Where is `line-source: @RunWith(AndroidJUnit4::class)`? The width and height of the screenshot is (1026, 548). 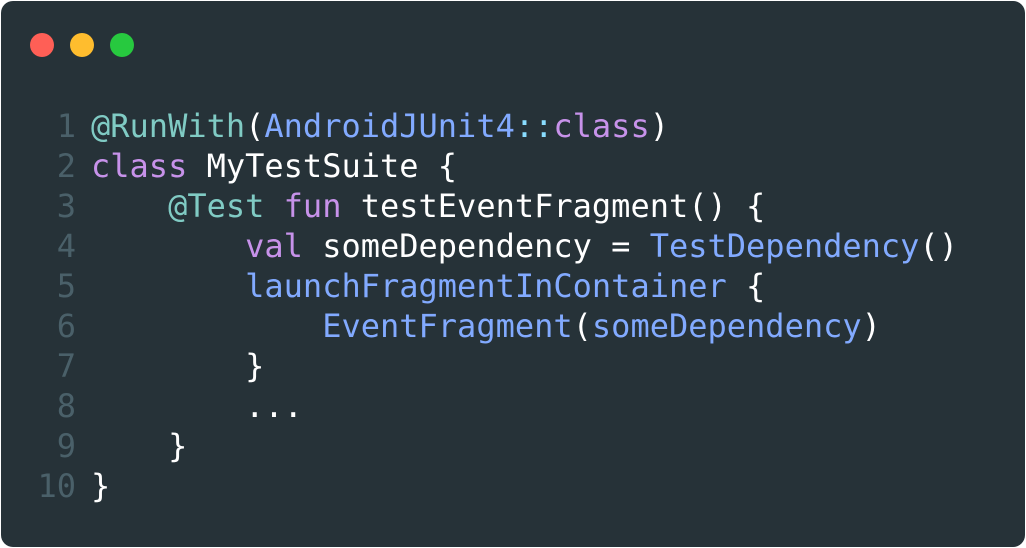
line-source: @RunWith(AndroidJUnit4::class) is located at coordinates (380, 126).